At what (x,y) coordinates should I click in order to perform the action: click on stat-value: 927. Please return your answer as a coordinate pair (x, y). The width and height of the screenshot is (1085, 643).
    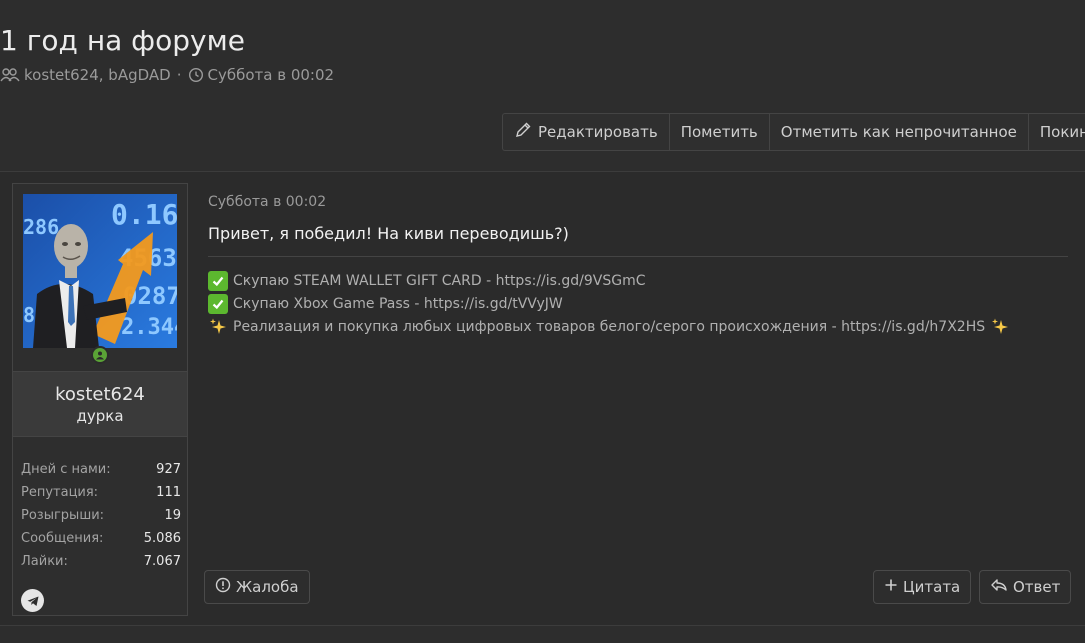
    Looking at the image, I should click on (168, 469).